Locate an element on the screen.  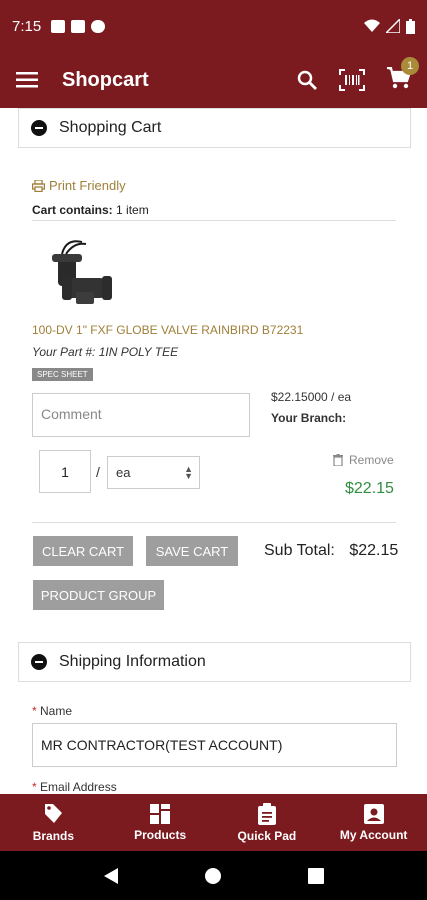
nav-my-account-label: My Account is located at coordinates (373, 834).